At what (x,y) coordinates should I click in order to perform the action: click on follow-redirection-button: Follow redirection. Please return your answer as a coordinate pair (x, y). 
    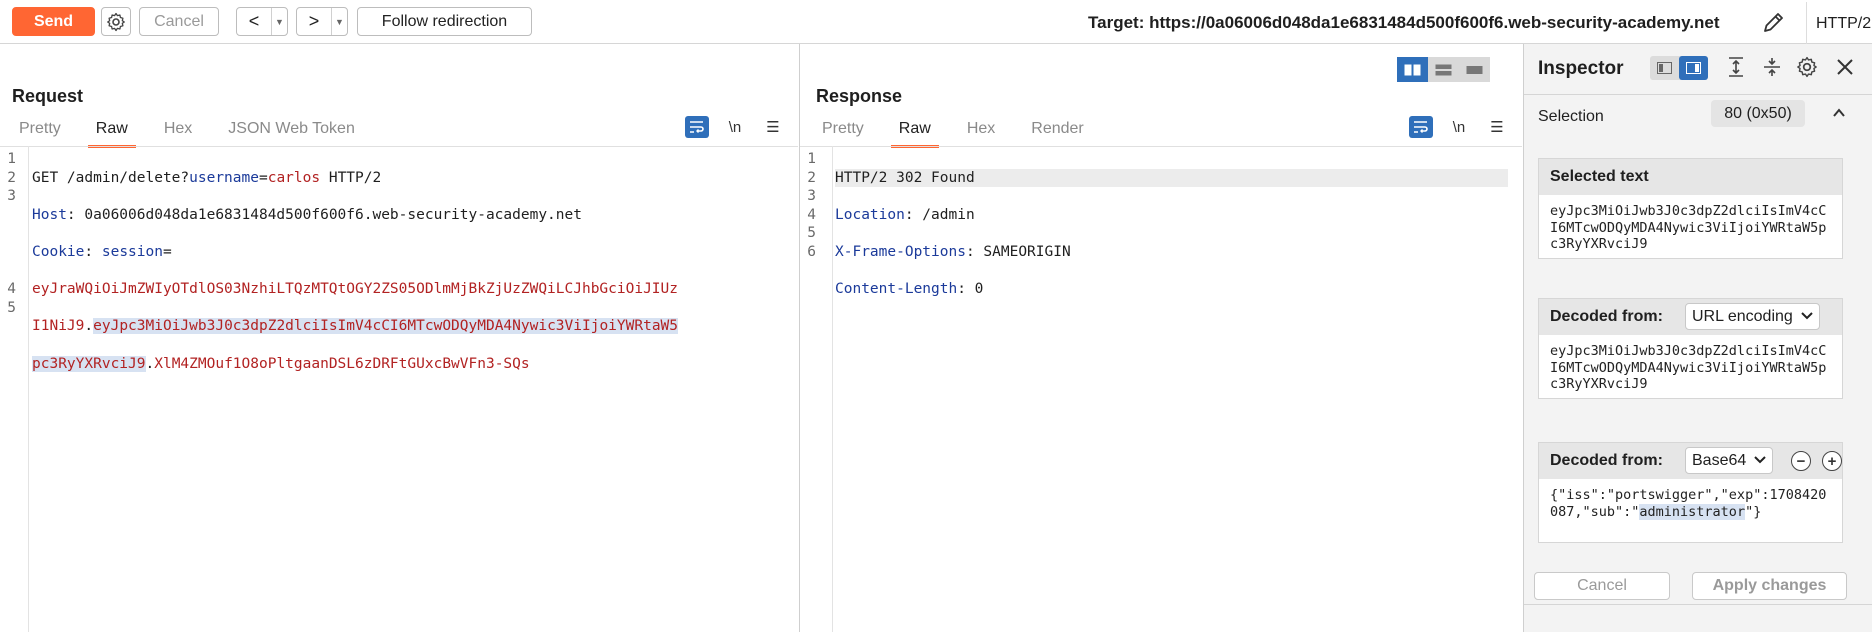
    Looking at the image, I should click on (444, 21).